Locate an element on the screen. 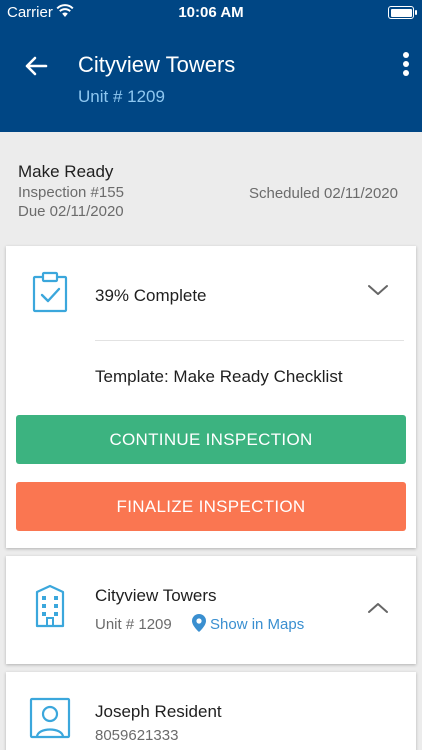 The image size is (422, 750). due-date: Due 02/11/2020 is located at coordinates (71, 211).